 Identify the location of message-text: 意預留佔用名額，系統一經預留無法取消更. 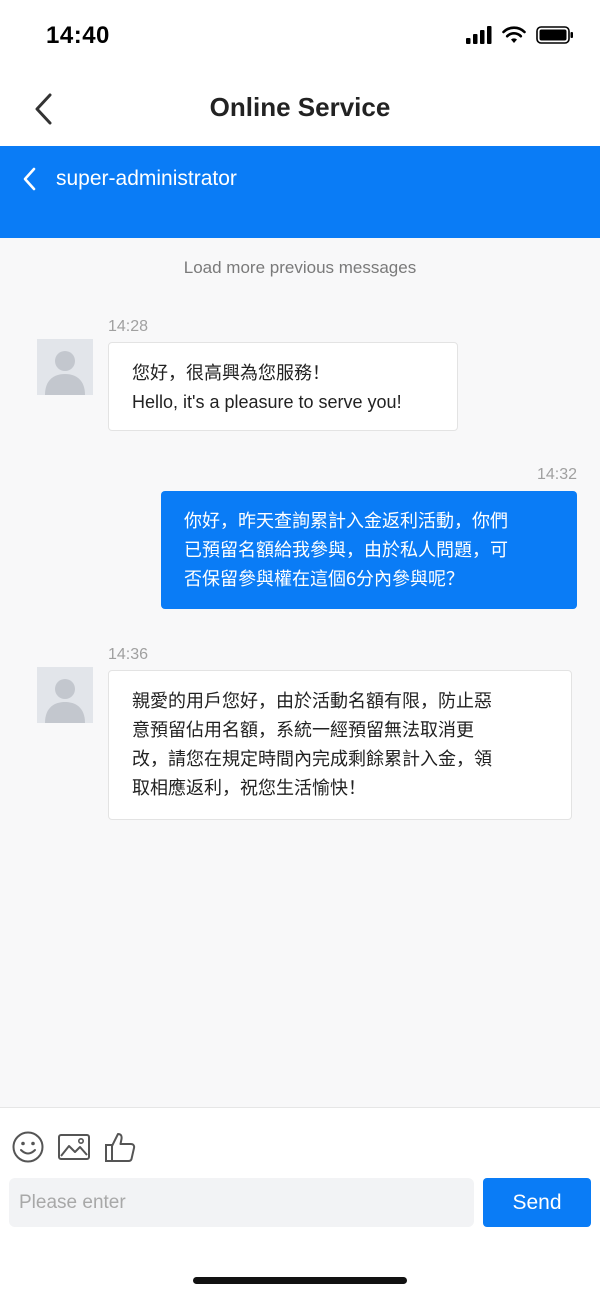
(303, 730).